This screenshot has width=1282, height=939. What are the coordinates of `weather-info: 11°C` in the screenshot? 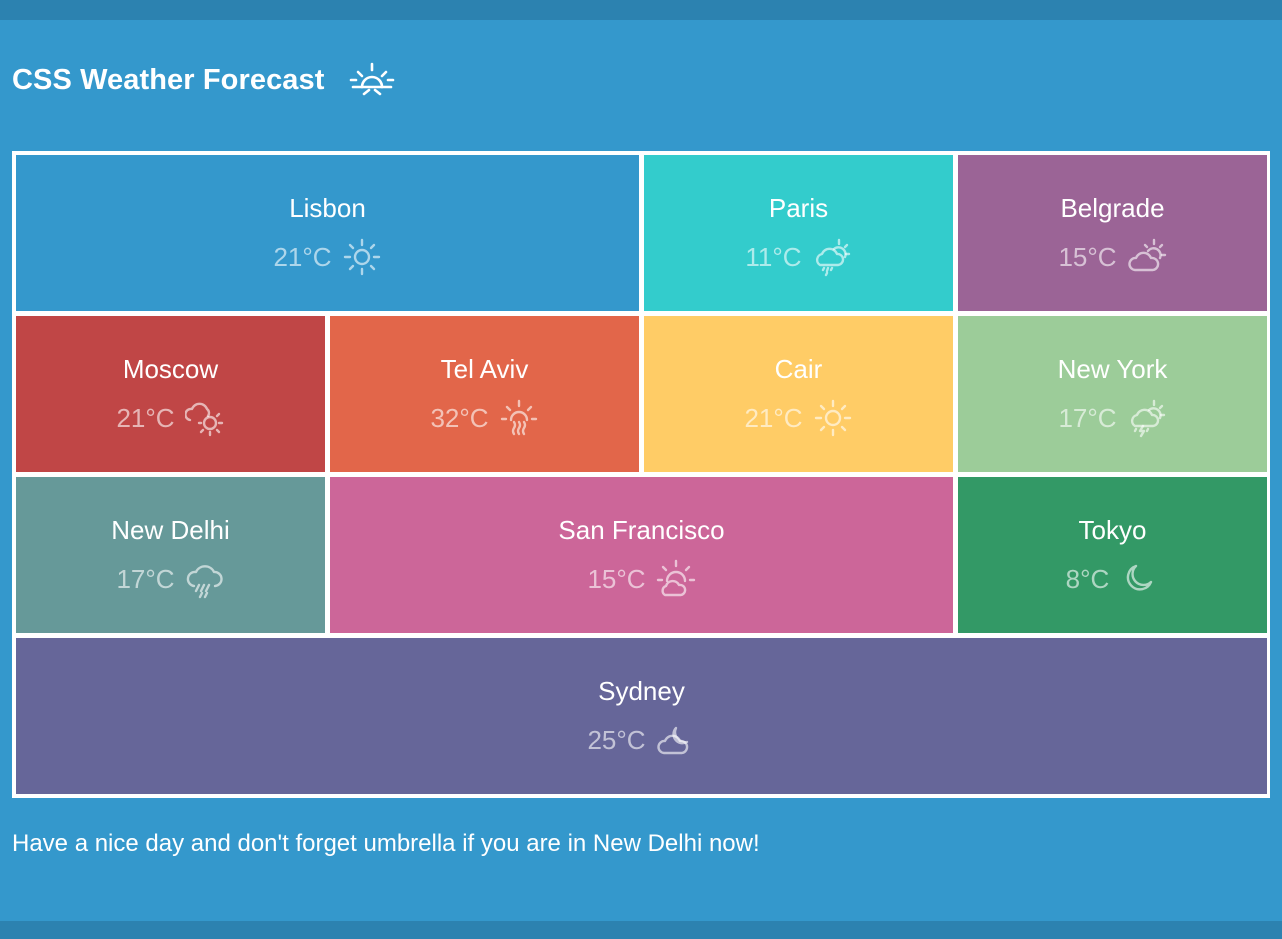 It's located at (798, 257).